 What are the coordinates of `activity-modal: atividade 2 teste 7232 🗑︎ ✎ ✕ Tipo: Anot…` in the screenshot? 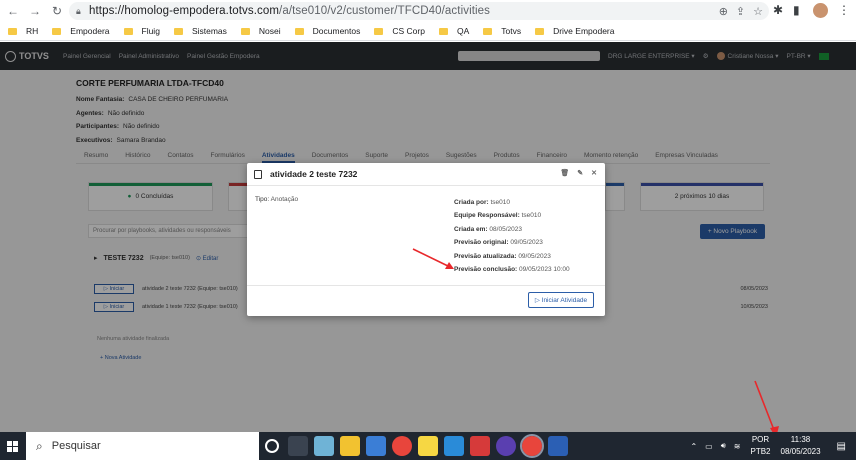 It's located at (426, 239).